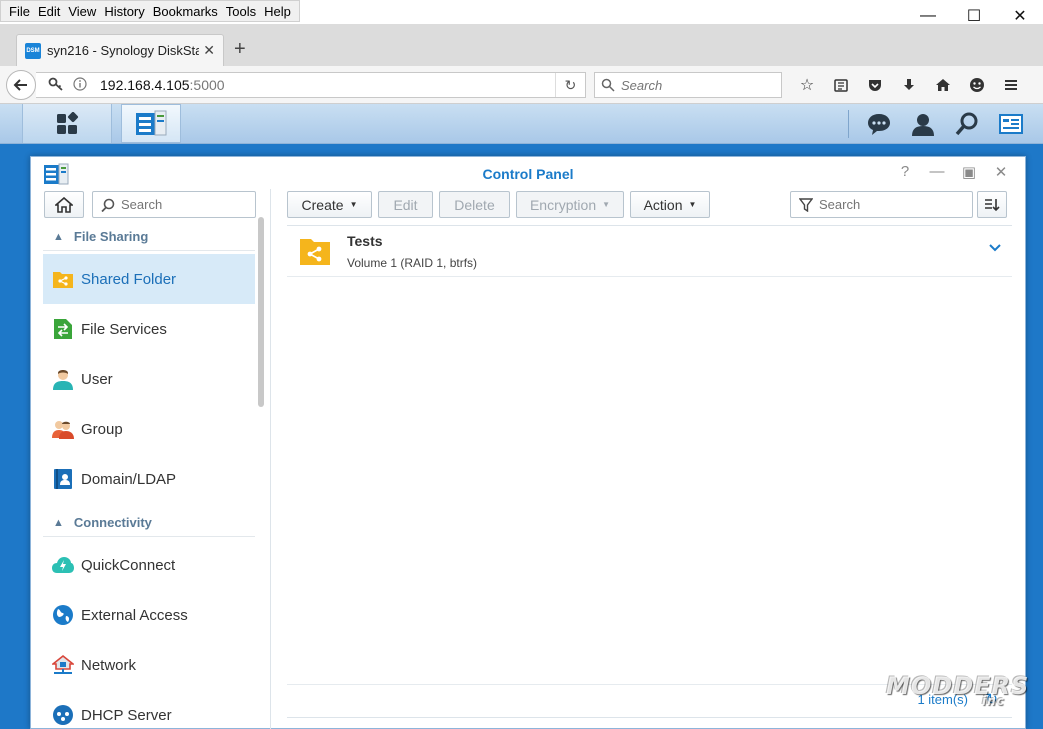 This screenshot has width=1043, height=729. What do you see at coordinates (63, 715) in the screenshot?
I see `dhcp-server-icon` at bounding box center [63, 715].